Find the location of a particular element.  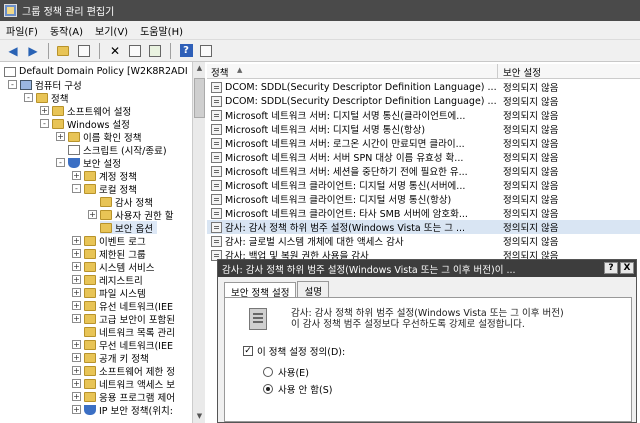

properties-icon is located at coordinates (135, 51).